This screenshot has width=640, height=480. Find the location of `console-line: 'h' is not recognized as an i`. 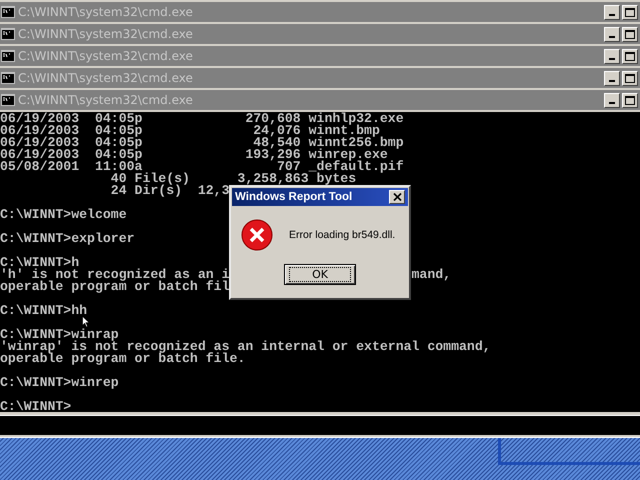

console-line: 'h' is not recognized as an i is located at coordinates (115, 275).